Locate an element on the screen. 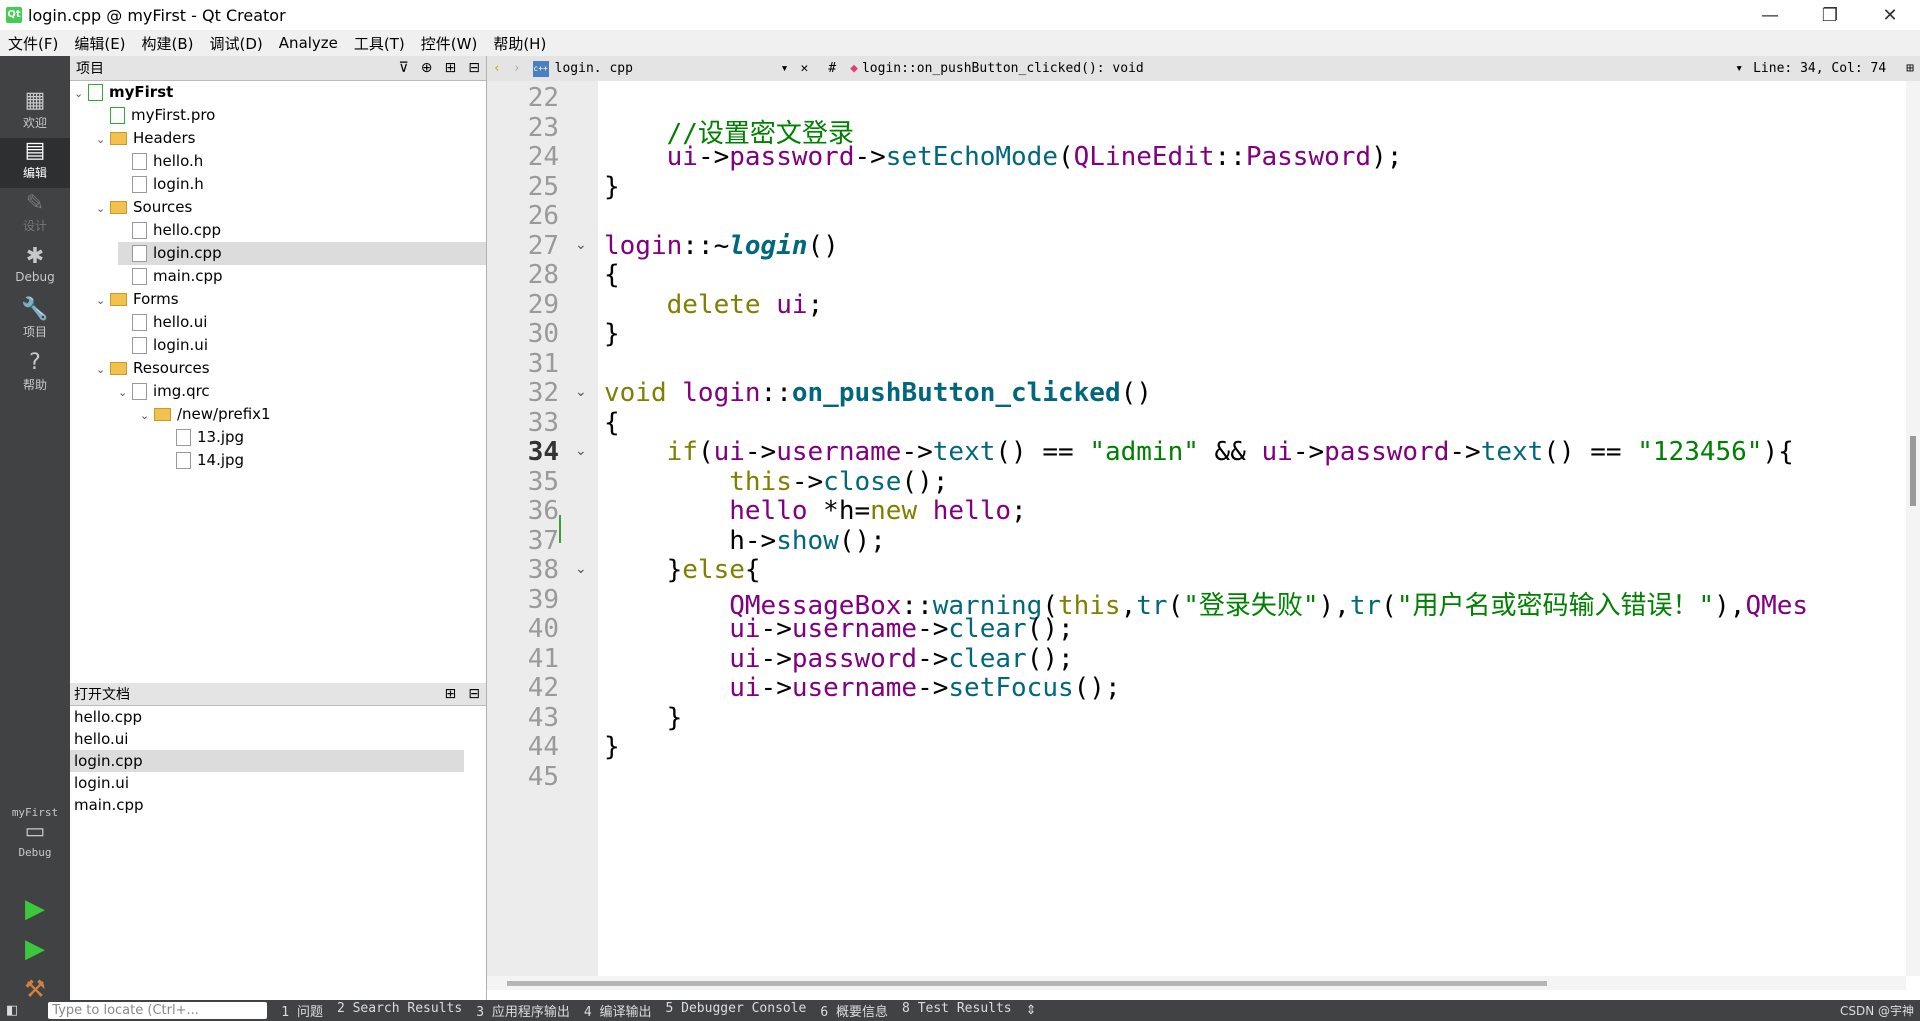 The image size is (1920, 1021). tree-item: login.cpp is located at coordinates (302, 253).